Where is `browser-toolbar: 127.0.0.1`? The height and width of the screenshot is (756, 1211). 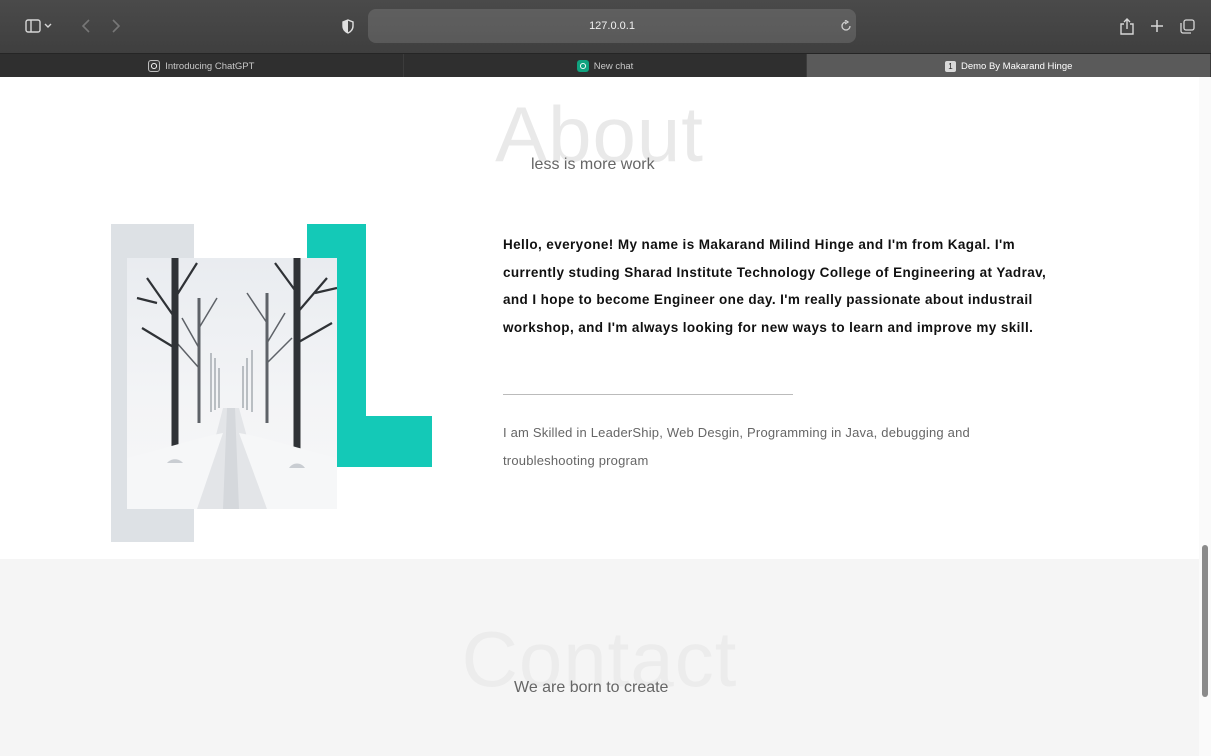 browser-toolbar: 127.0.0.1 is located at coordinates (605, 26).